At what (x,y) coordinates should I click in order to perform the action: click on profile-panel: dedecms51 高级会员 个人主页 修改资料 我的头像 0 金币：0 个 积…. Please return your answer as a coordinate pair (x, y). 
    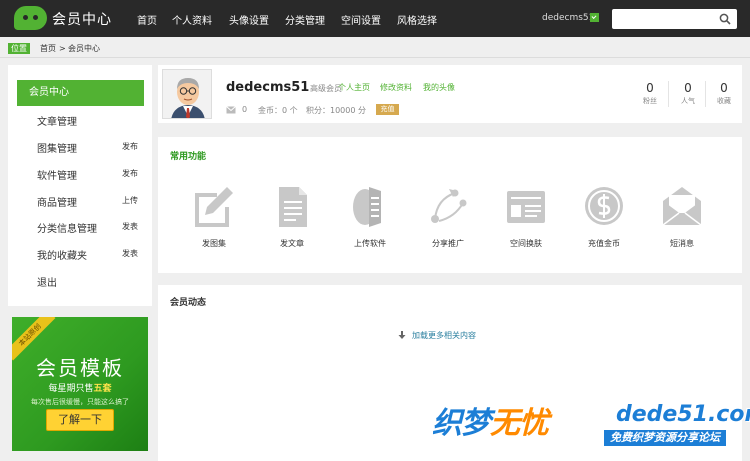
    Looking at the image, I should click on (450, 94).